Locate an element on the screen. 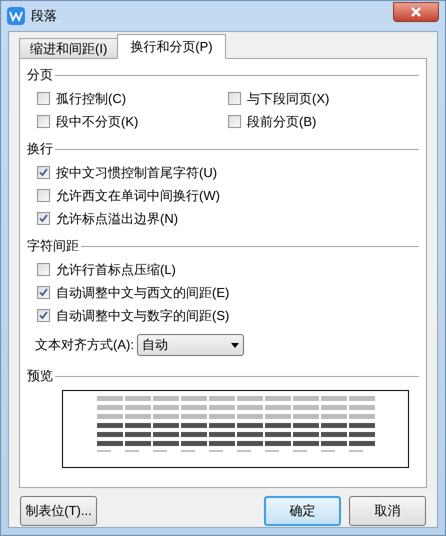  section-title: 字符间距 is located at coordinates (53, 246).